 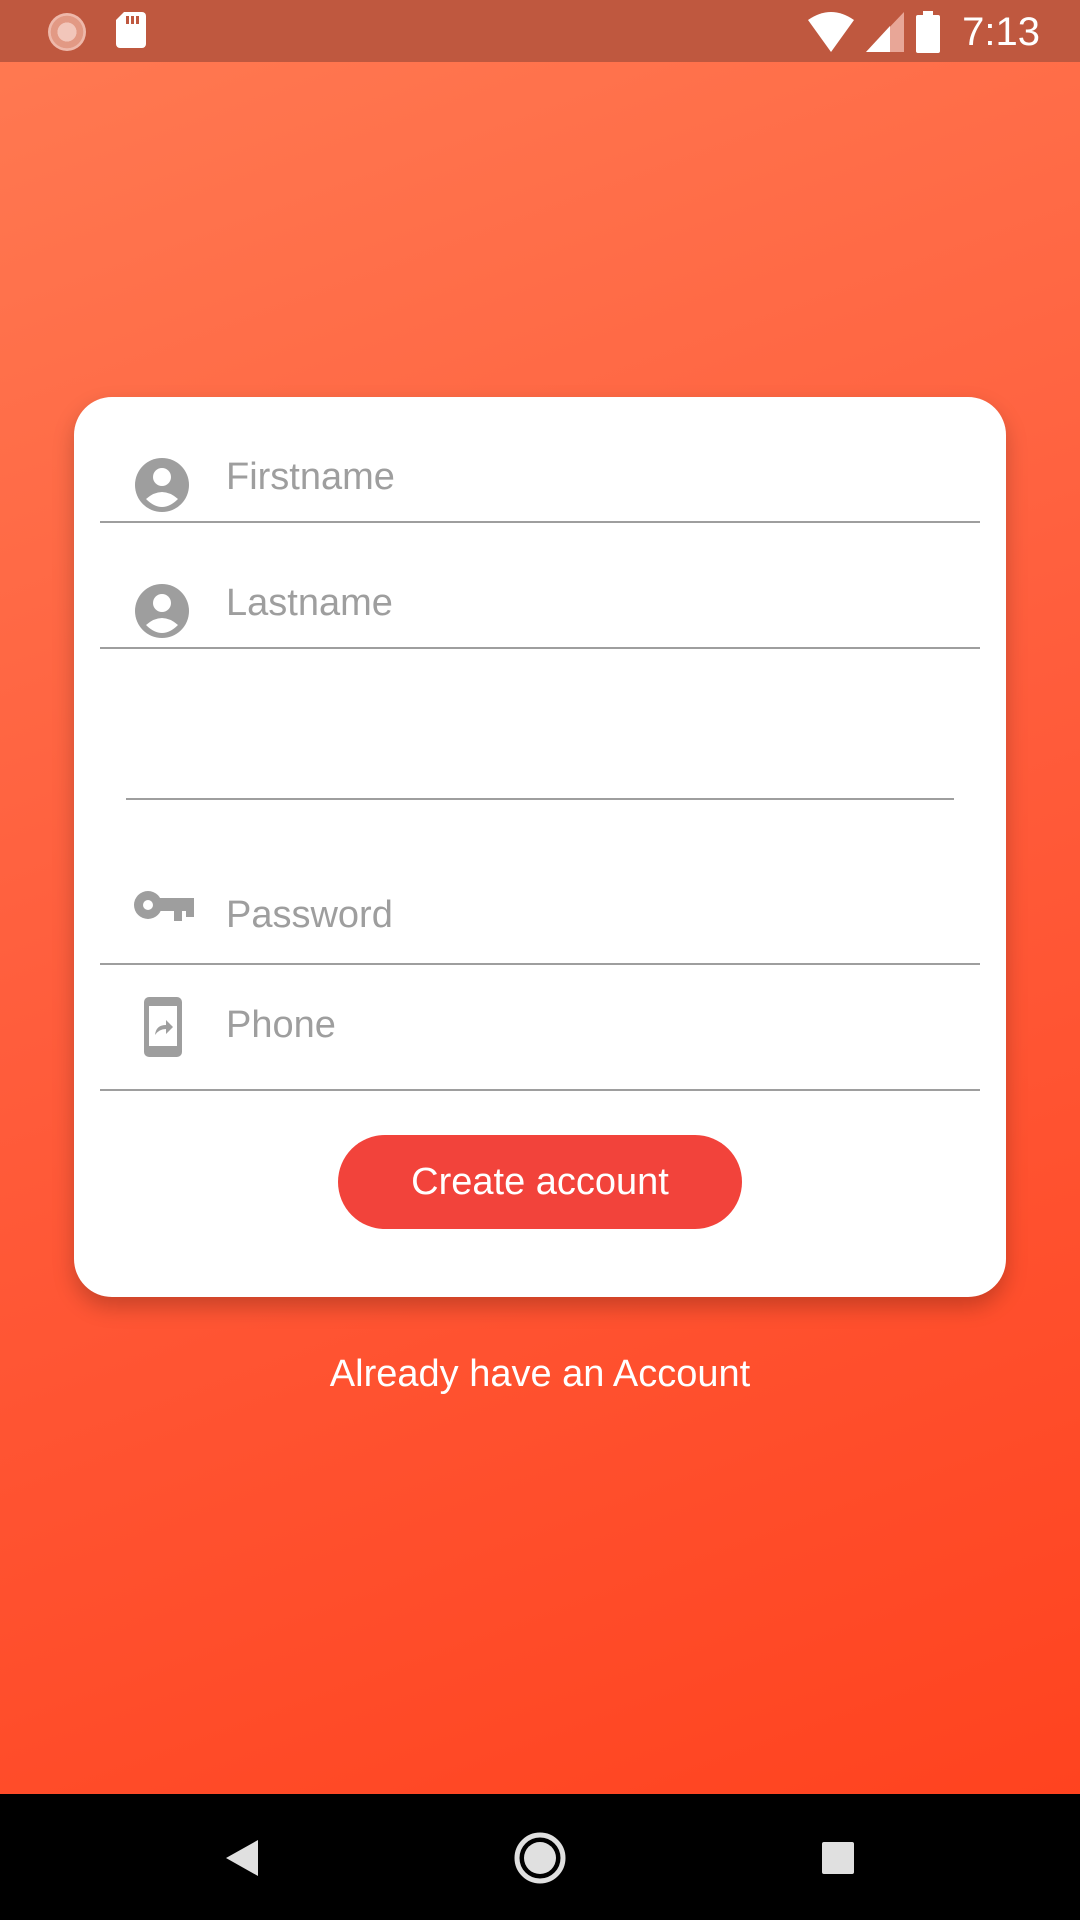 What do you see at coordinates (281, 1025) in the screenshot?
I see `phone-placeholder: Phone` at bounding box center [281, 1025].